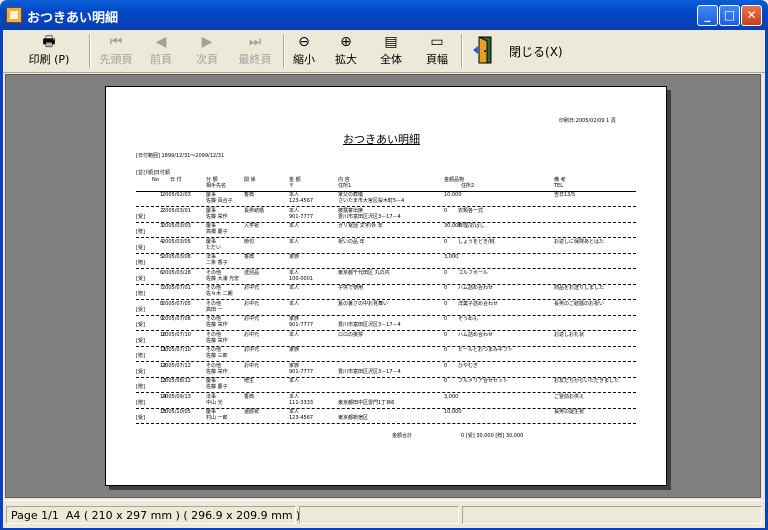  I want to click on cell-addr: さいたま市大宮区桜木町5－4, so click(371, 201).